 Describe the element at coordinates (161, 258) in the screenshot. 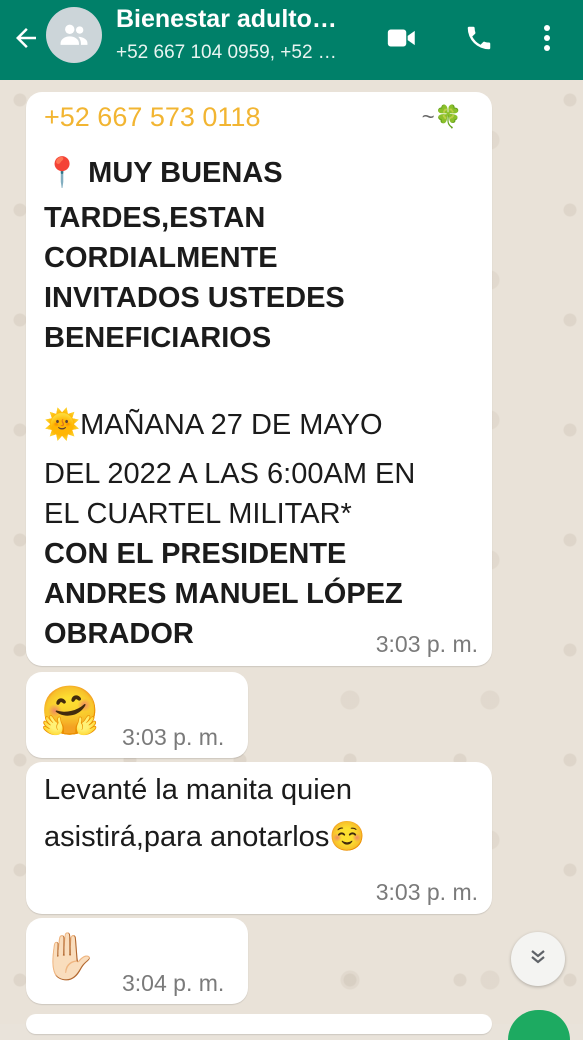

I see `message-line: CORDIALMENTE` at that location.